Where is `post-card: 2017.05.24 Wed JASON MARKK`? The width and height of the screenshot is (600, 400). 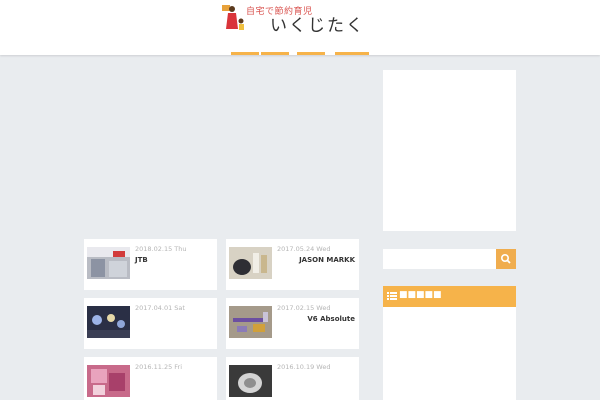 post-card: 2017.05.24 Wed JASON MARKK is located at coordinates (292, 264).